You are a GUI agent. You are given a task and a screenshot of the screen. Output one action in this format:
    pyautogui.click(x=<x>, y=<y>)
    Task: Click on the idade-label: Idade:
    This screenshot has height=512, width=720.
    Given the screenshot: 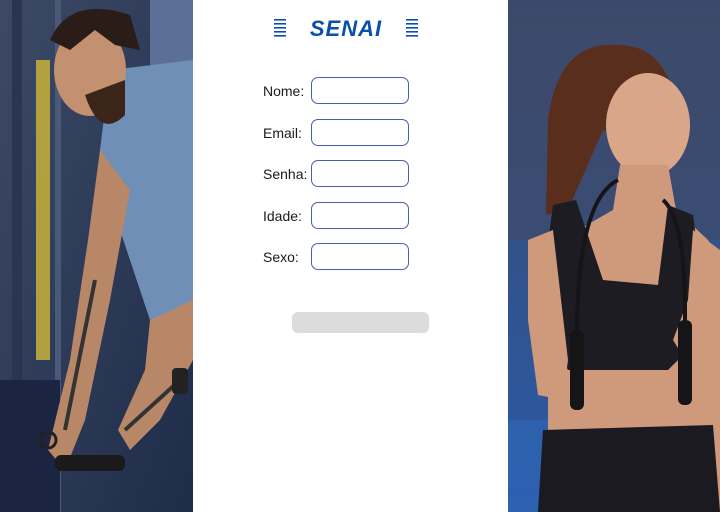 What is the action you would take?
    pyautogui.click(x=282, y=216)
    